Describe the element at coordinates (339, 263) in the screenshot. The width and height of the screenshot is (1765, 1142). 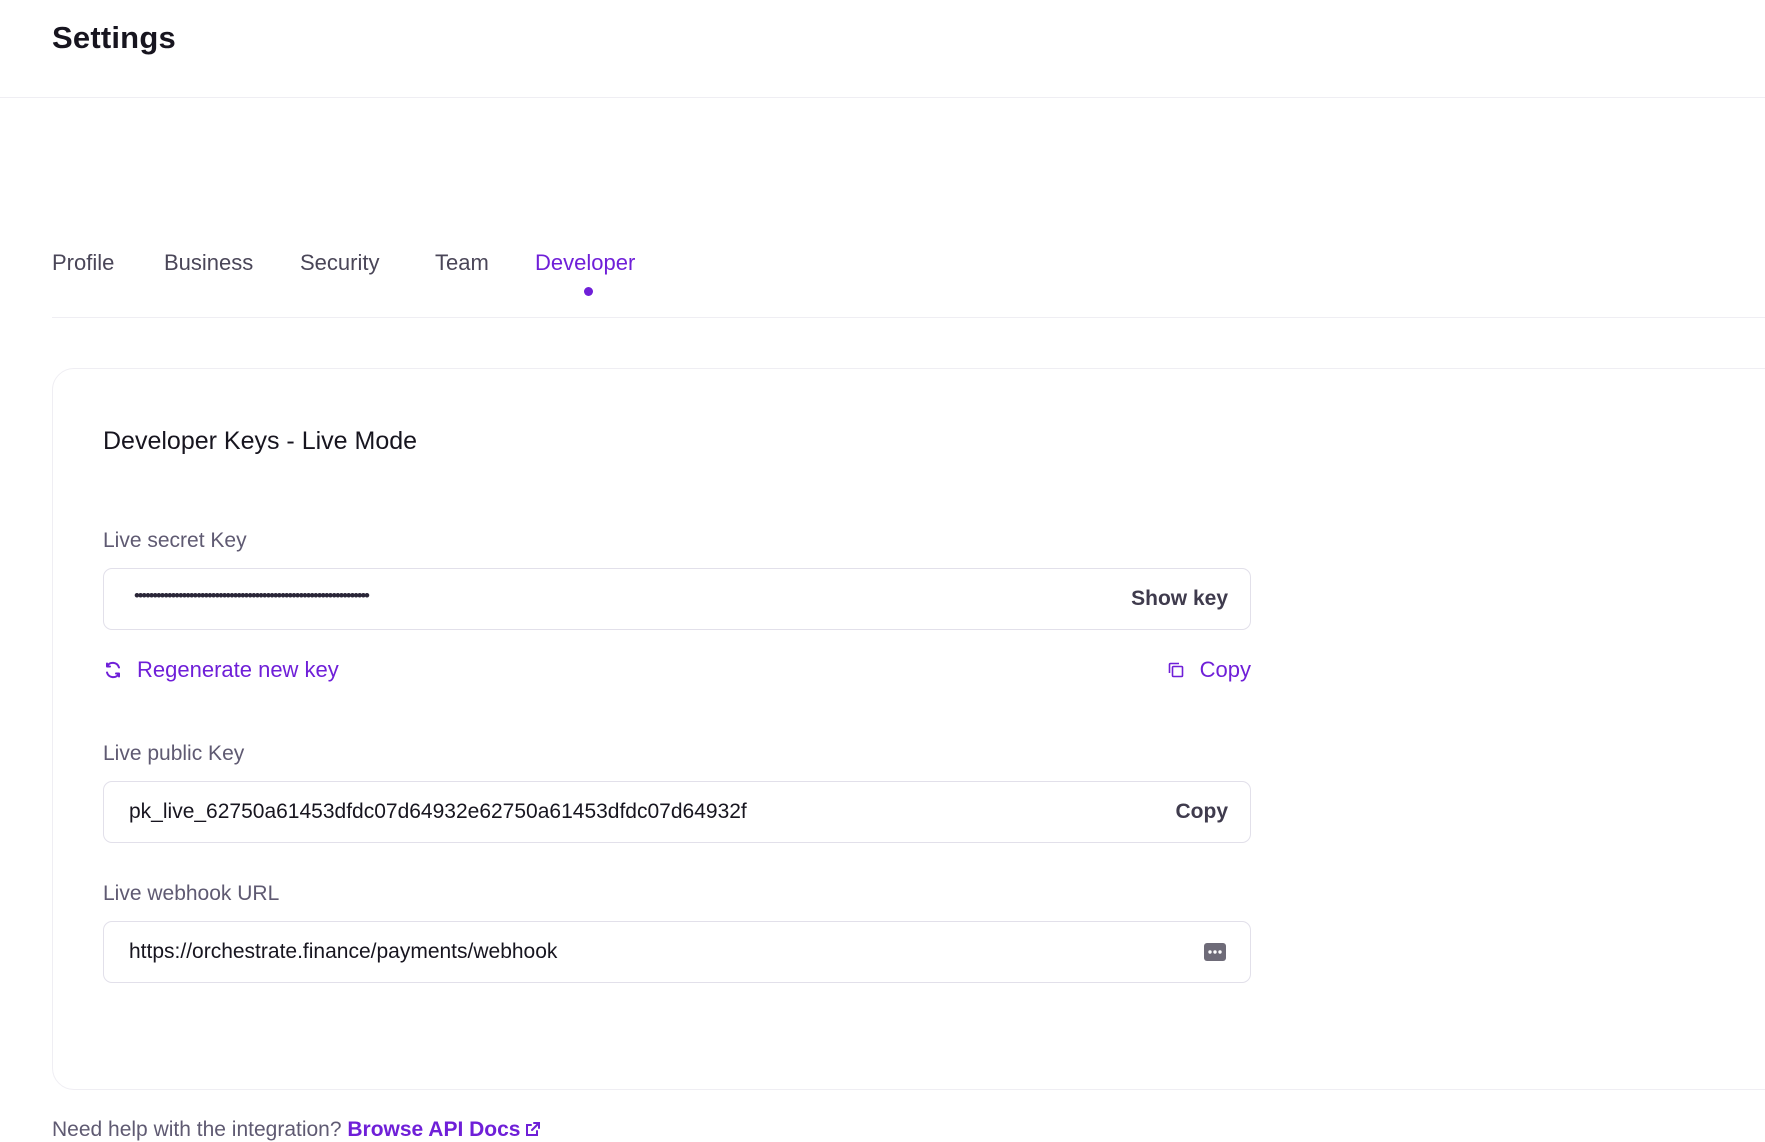
I see `tab-security: Security` at that location.